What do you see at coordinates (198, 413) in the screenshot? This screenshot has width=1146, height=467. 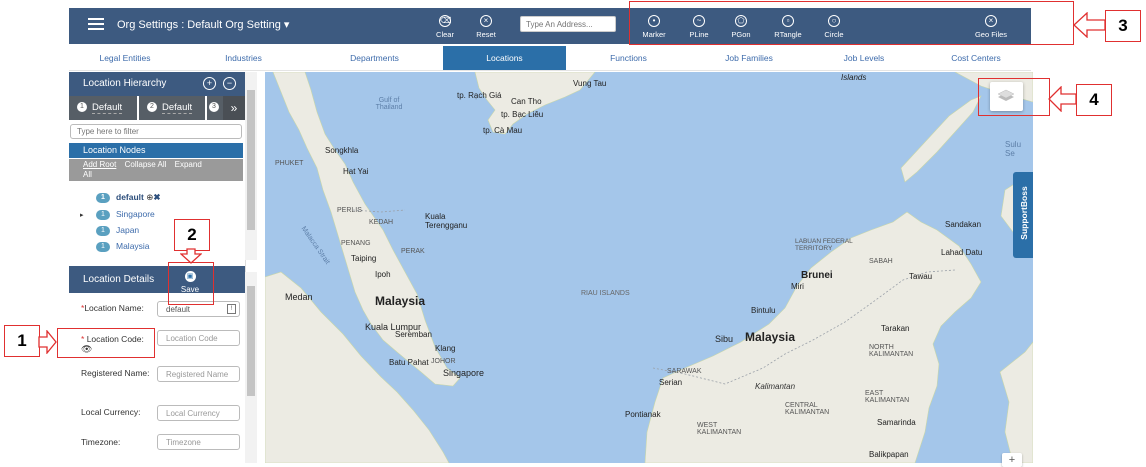 I see `local-currency-field: Local Currency` at bounding box center [198, 413].